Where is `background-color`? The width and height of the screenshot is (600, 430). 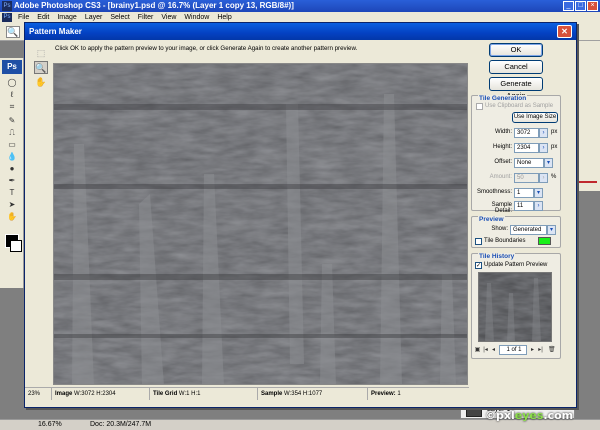
background-color is located at coordinates (16, 246).